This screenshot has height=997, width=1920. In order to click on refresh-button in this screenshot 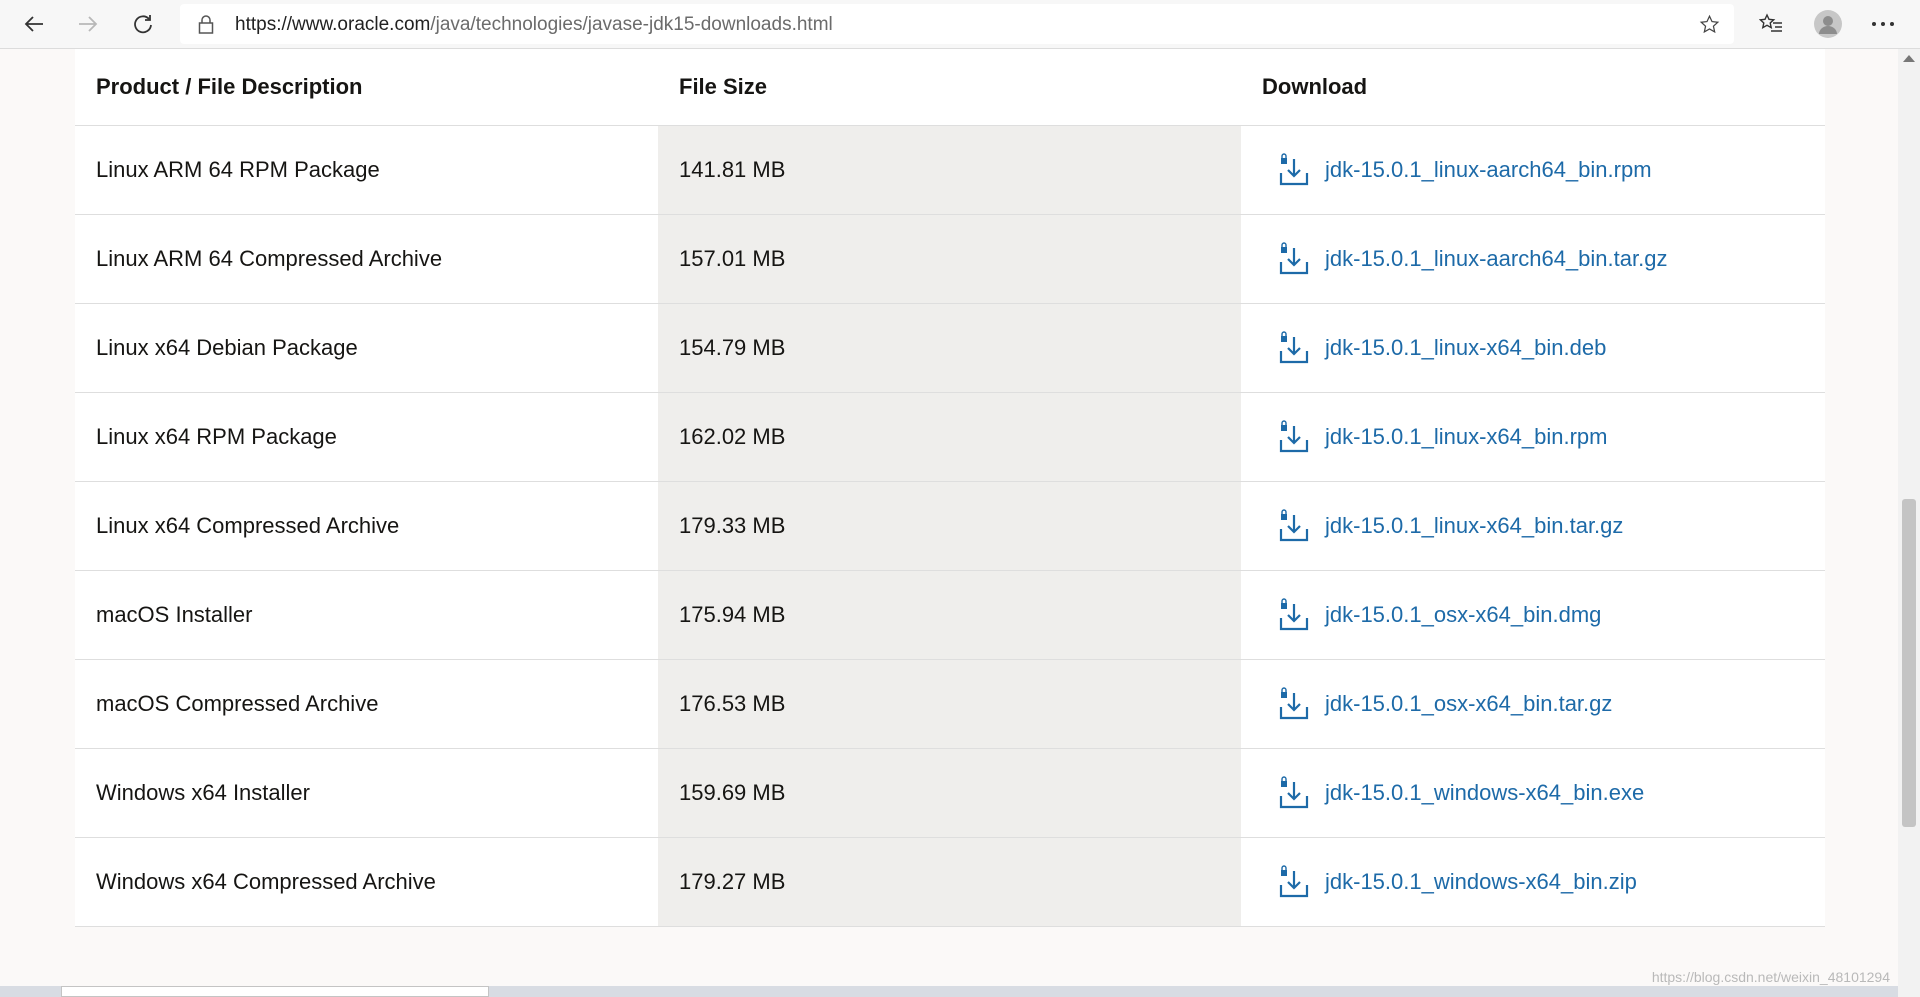, I will do `click(143, 24)`.